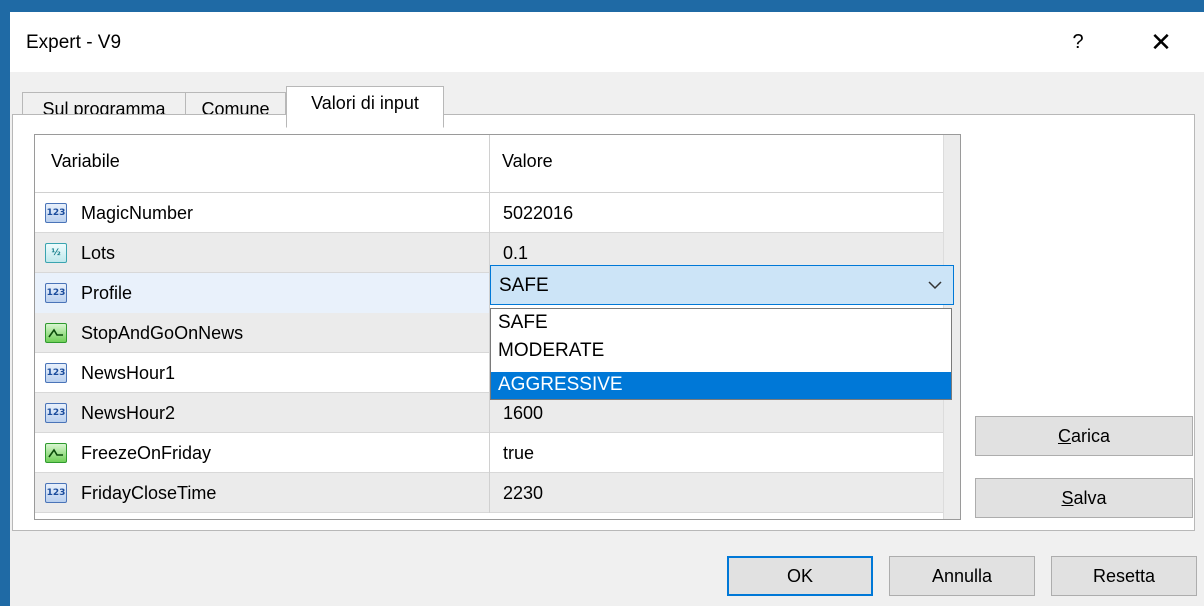  I want to click on fraction-icon: ½, so click(56, 253).